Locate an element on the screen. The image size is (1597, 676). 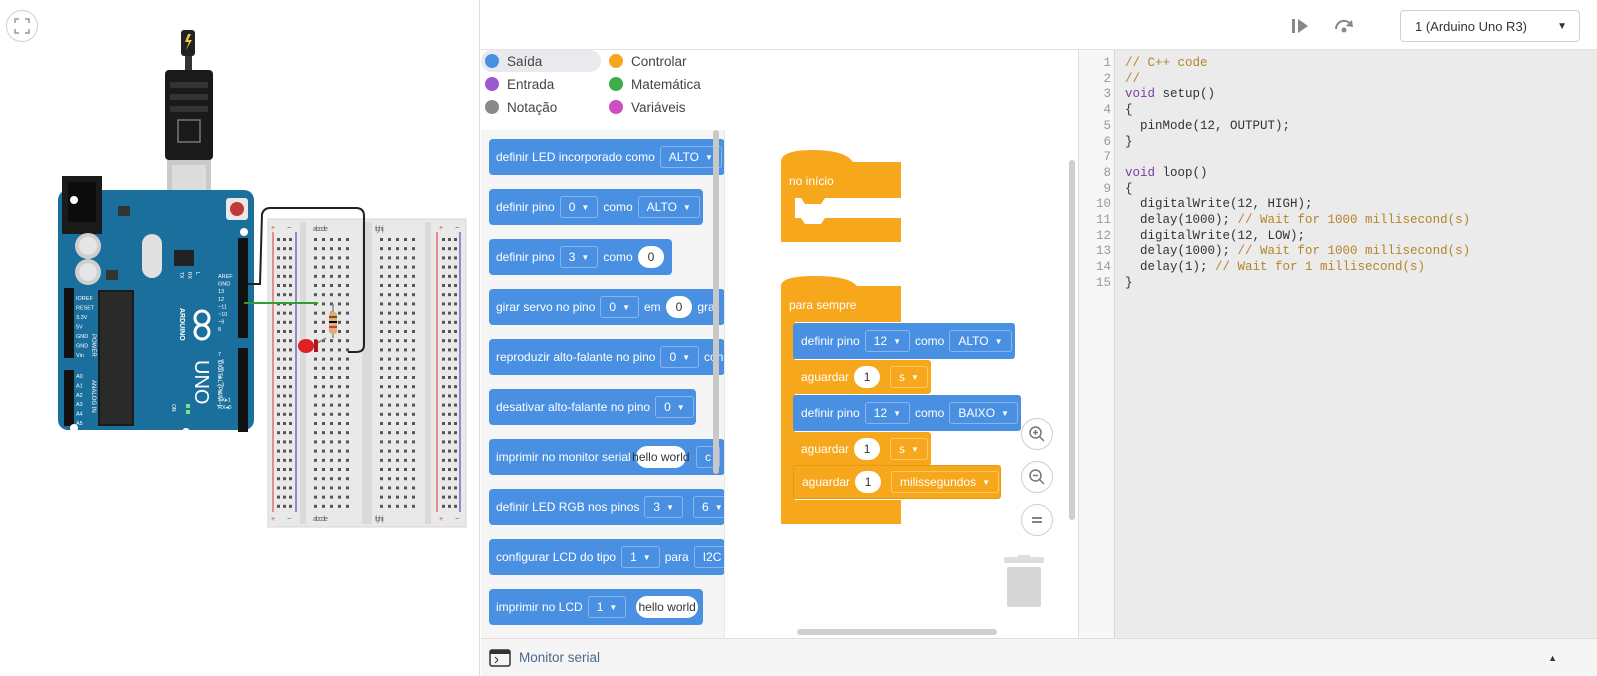
breadboard-label: + is located at coordinates (273, 519).